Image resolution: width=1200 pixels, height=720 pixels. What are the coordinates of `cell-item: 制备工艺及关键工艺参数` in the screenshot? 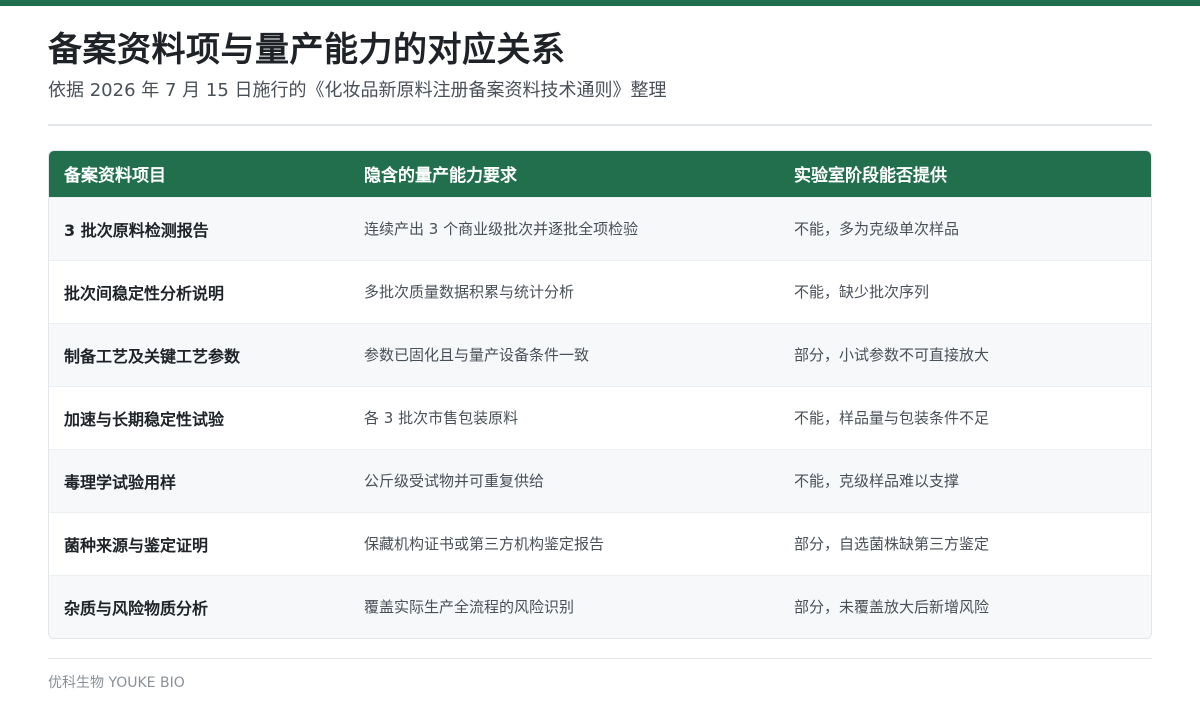 It's located at (199, 354).